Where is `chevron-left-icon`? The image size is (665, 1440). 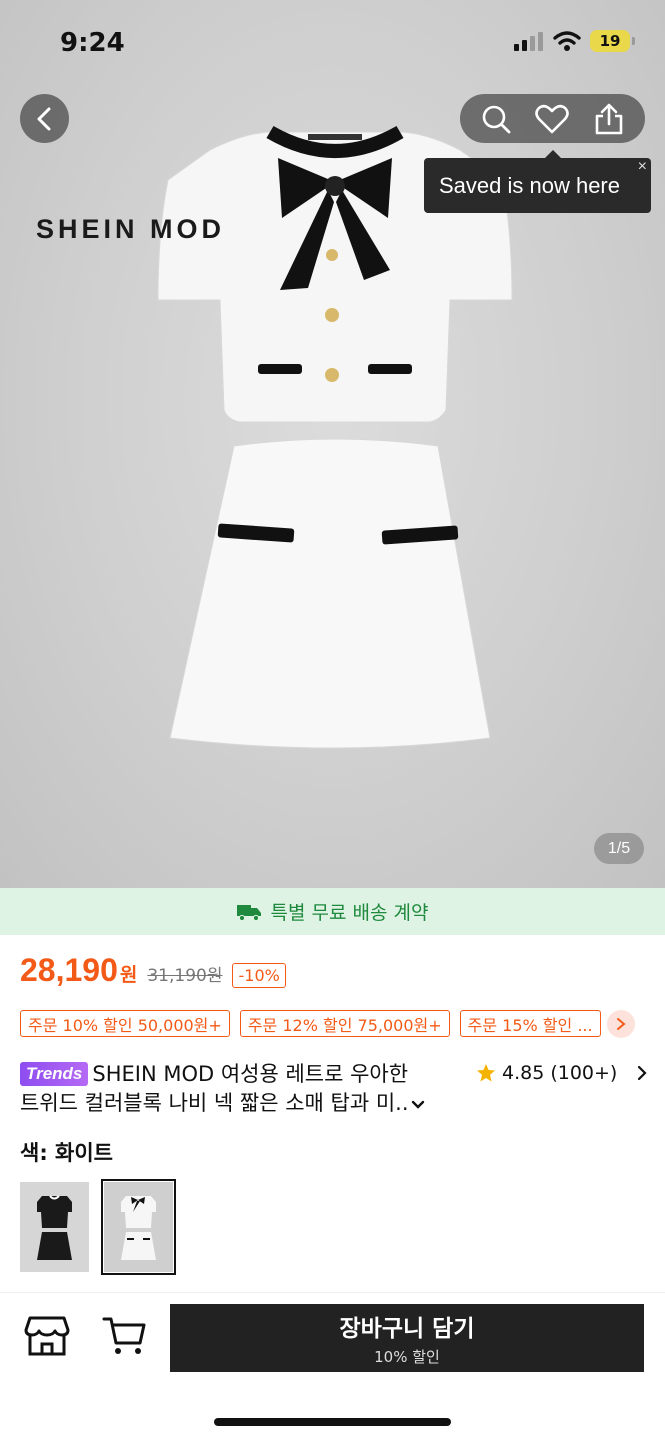 chevron-left-icon is located at coordinates (43, 118).